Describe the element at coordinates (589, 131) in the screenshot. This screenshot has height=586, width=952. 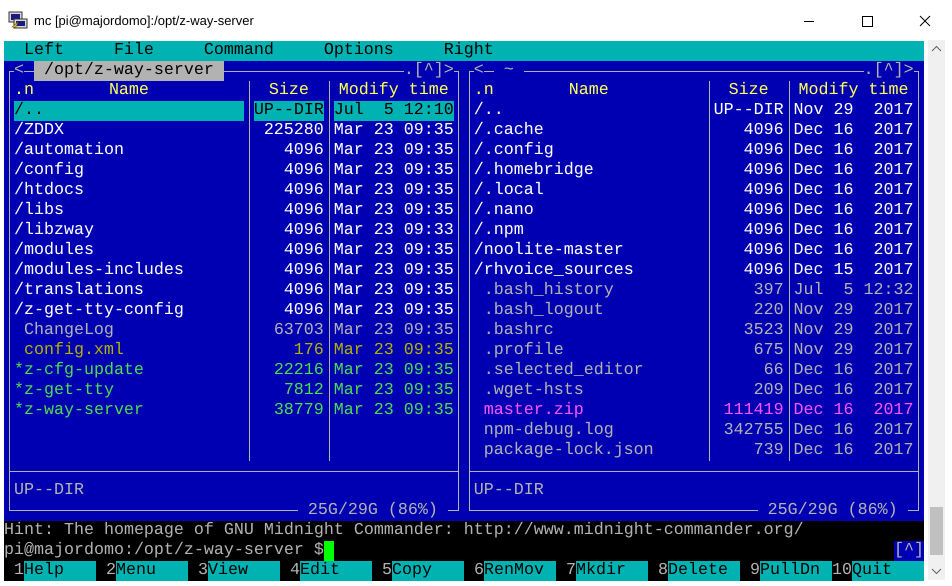
I see `file-name: /.cache` at that location.